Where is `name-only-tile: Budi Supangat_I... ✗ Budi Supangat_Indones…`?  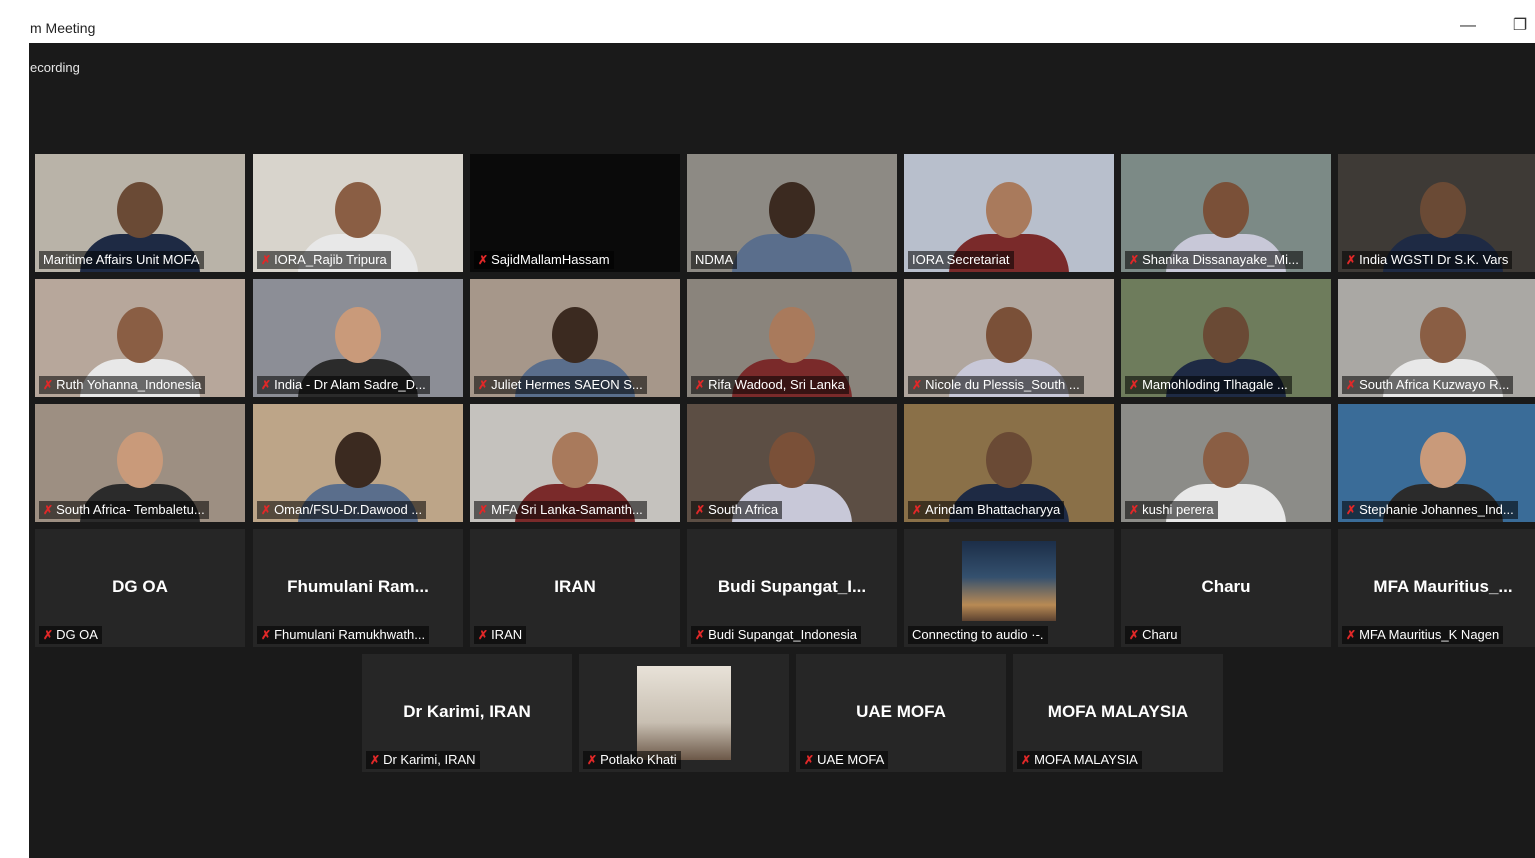
name-only-tile: Budi Supangat_I... ✗ Budi Supangat_Indones… is located at coordinates (792, 588).